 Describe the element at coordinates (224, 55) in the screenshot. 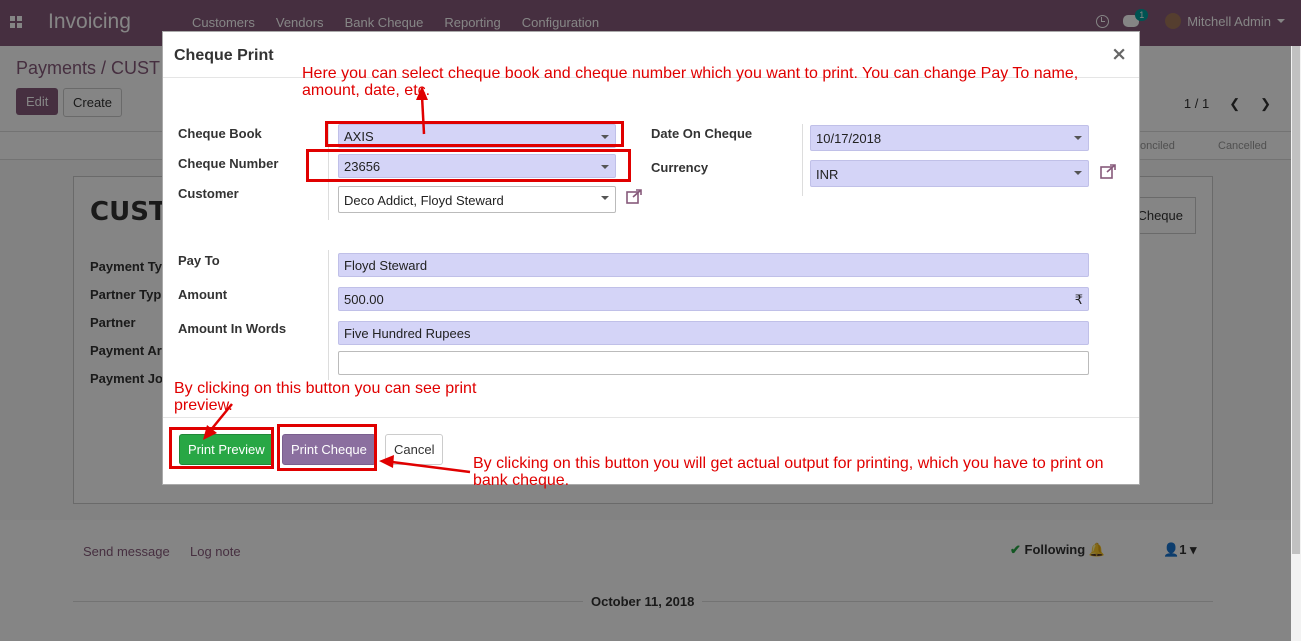

I see `dialog-title: Cheque Print` at that location.